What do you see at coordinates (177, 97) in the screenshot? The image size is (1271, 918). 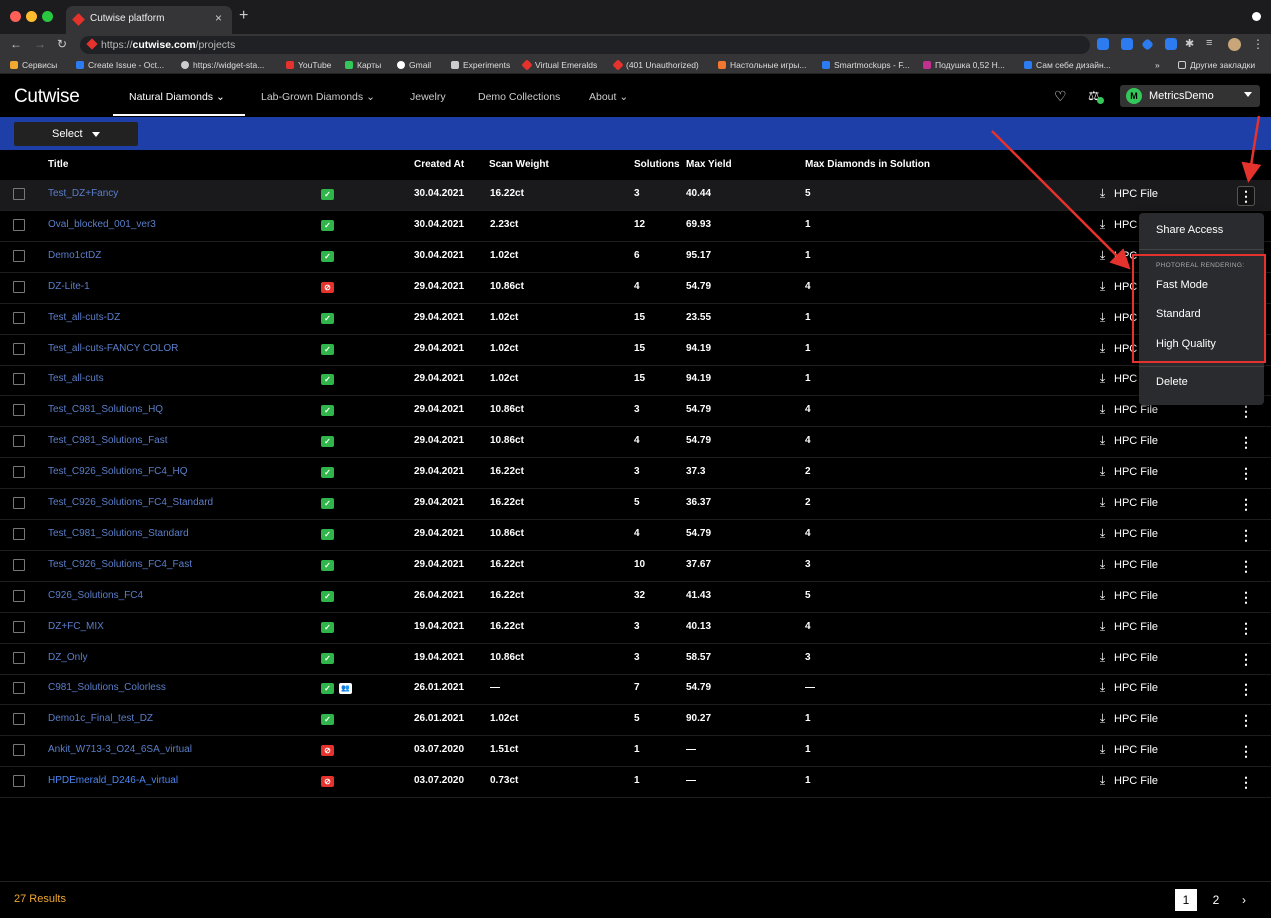 I see `nav-natural-diamonds: Natural Diamonds ⌄` at bounding box center [177, 97].